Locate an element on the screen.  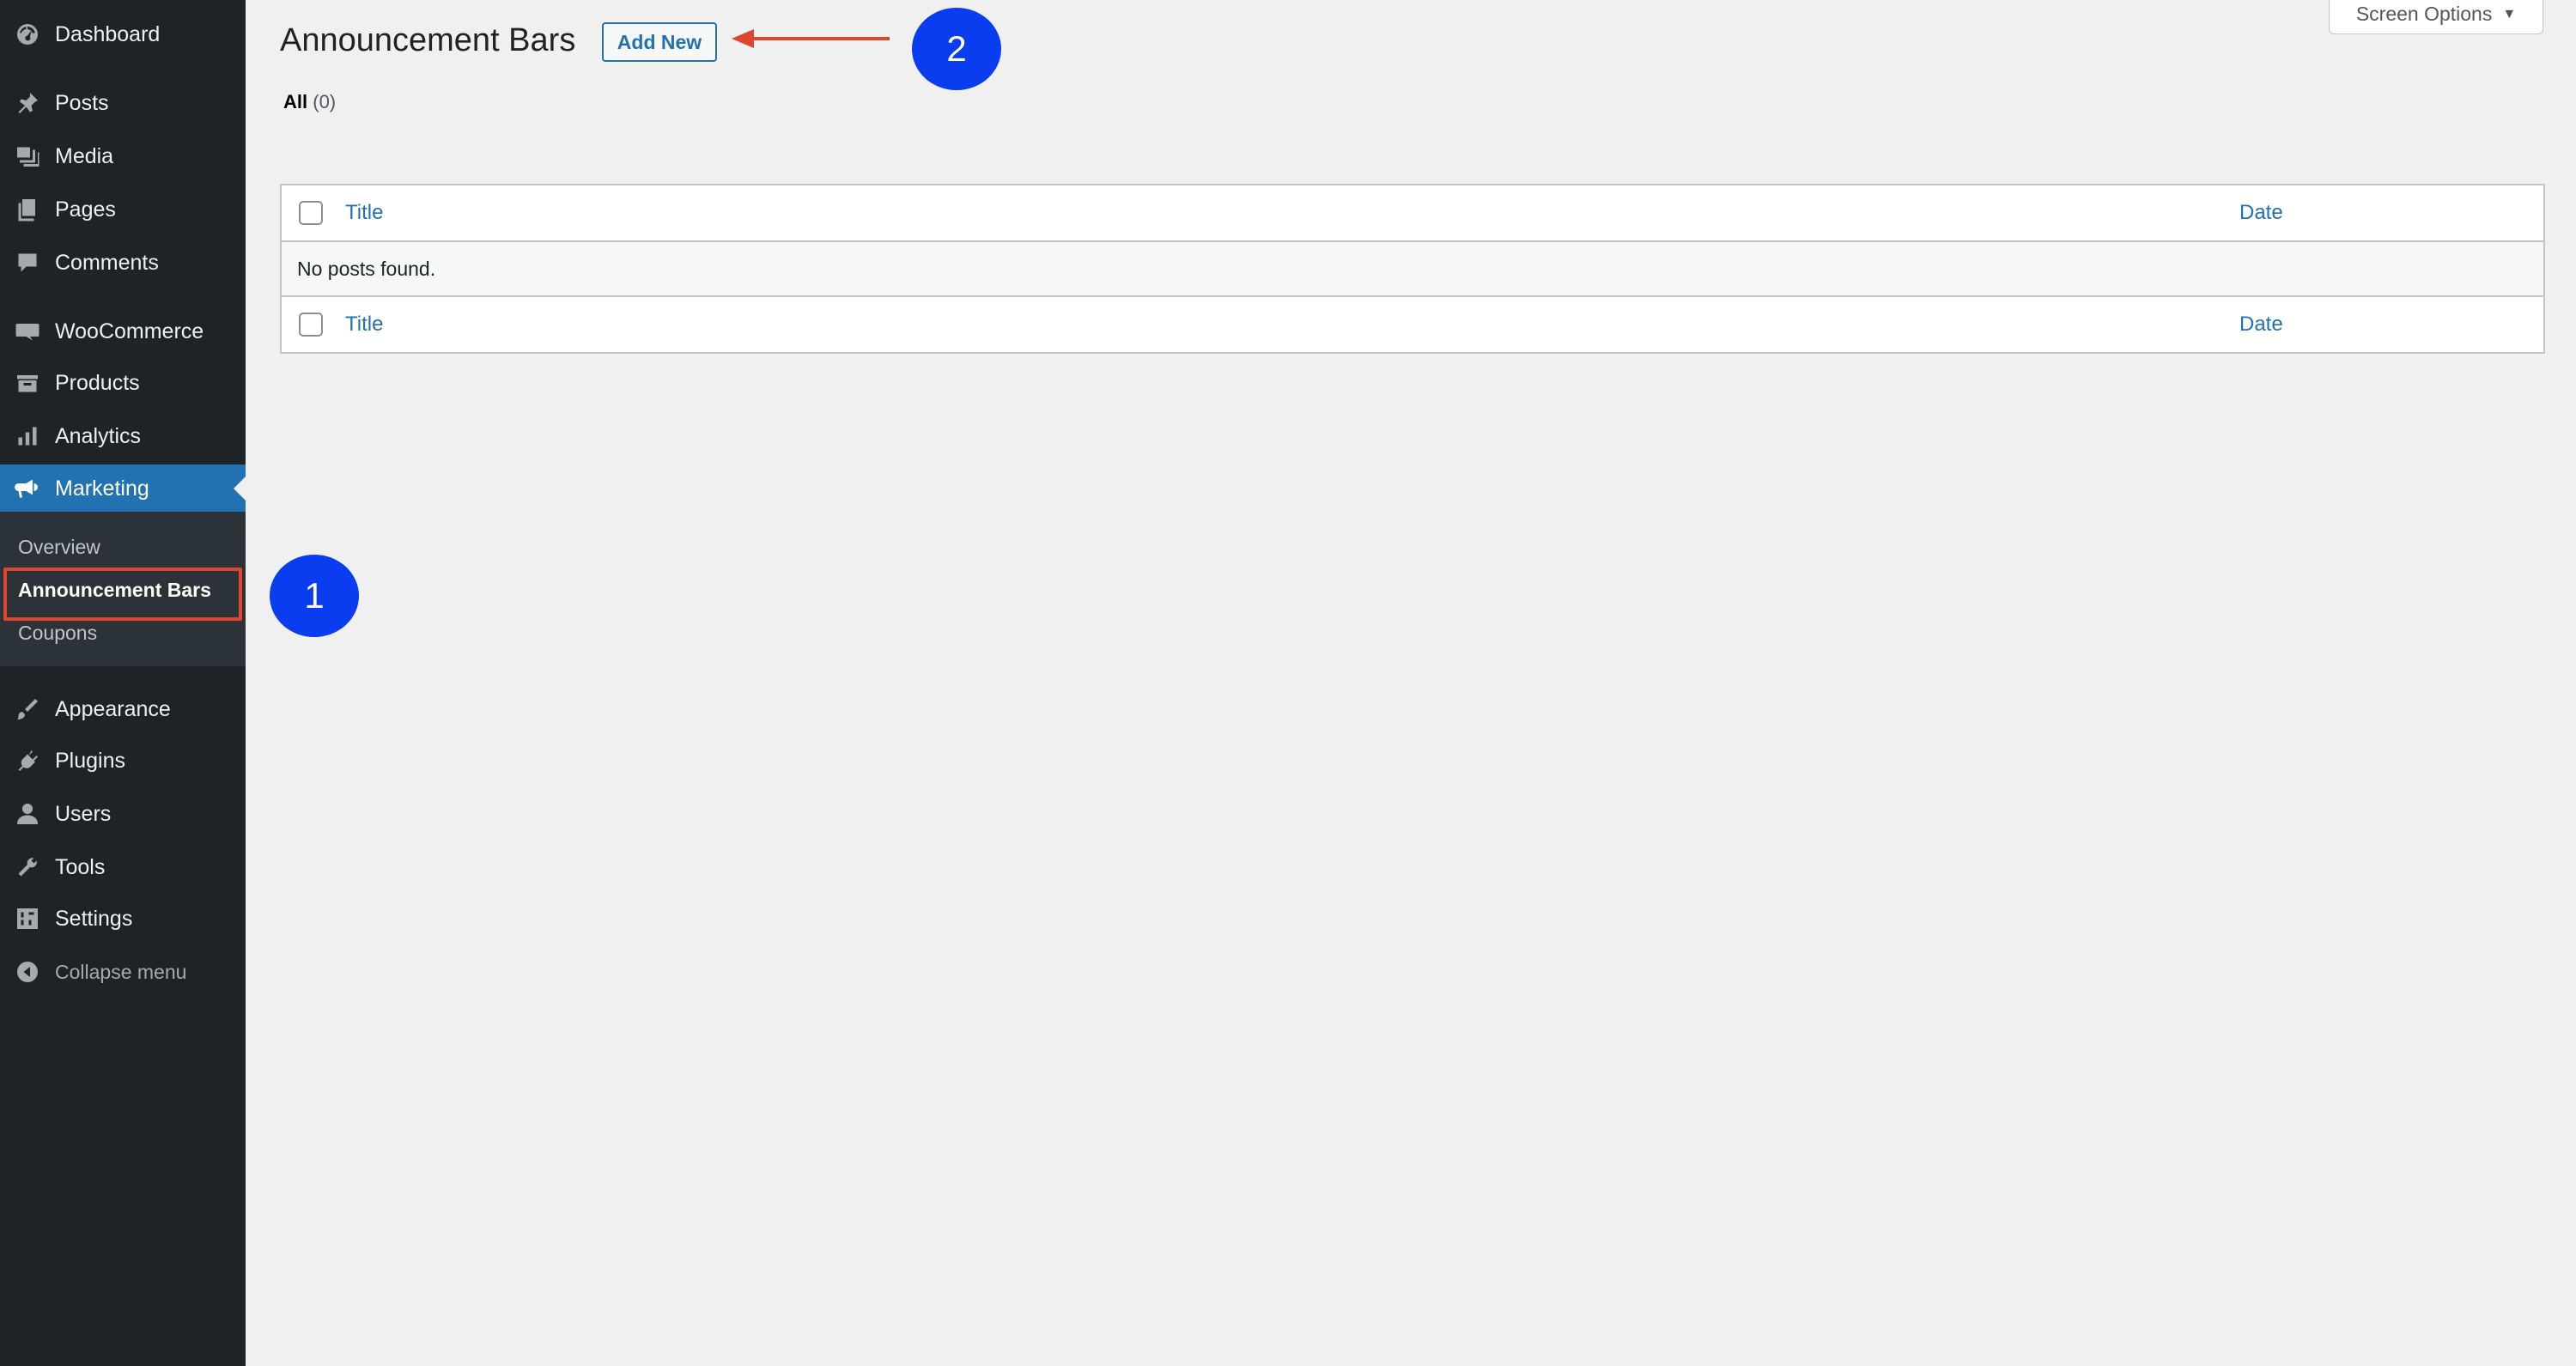
brush-icon is located at coordinates (28, 709).